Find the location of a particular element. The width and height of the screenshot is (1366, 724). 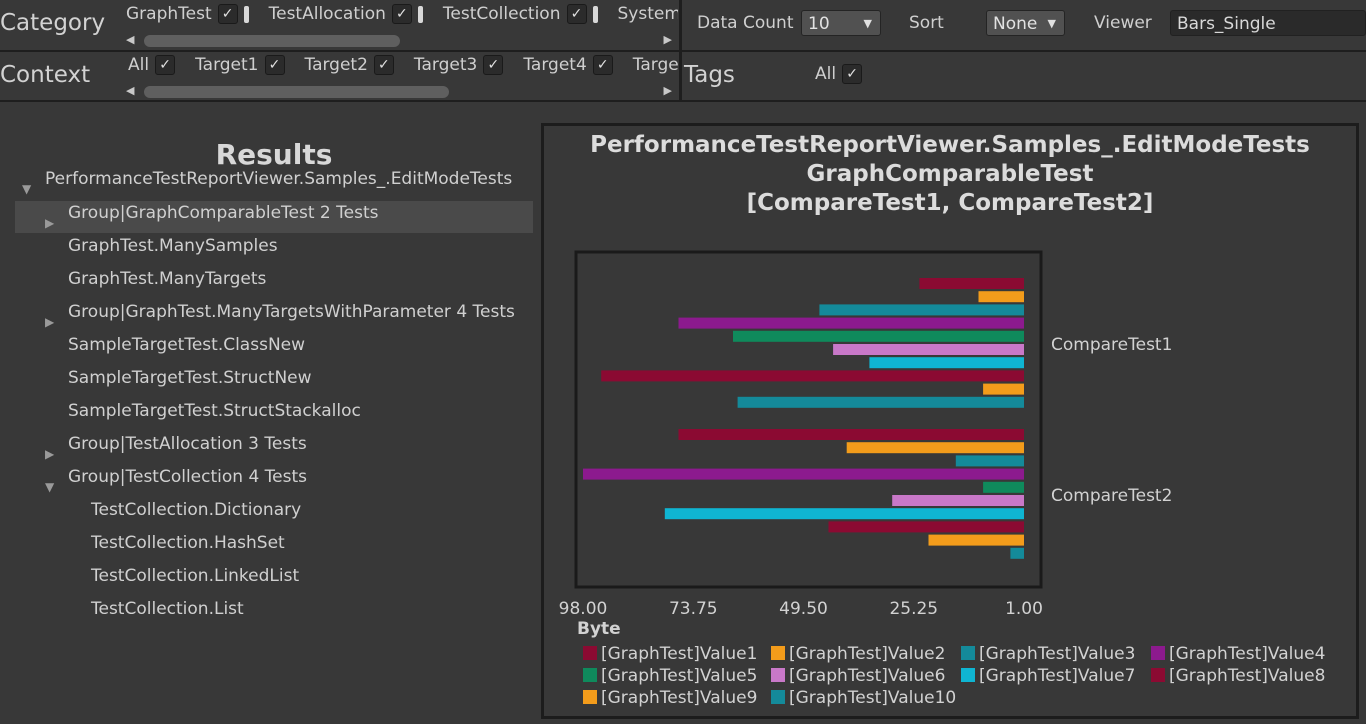

category-label: CompareTest1 is located at coordinates (1111, 345).